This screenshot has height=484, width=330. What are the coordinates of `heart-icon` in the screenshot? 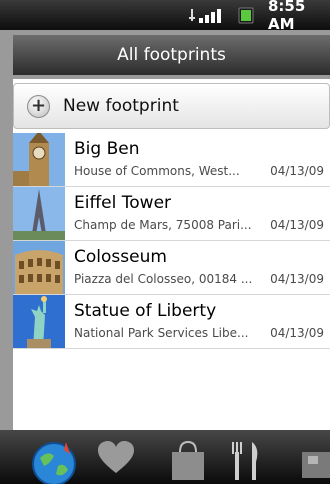 It's located at (116, 460).